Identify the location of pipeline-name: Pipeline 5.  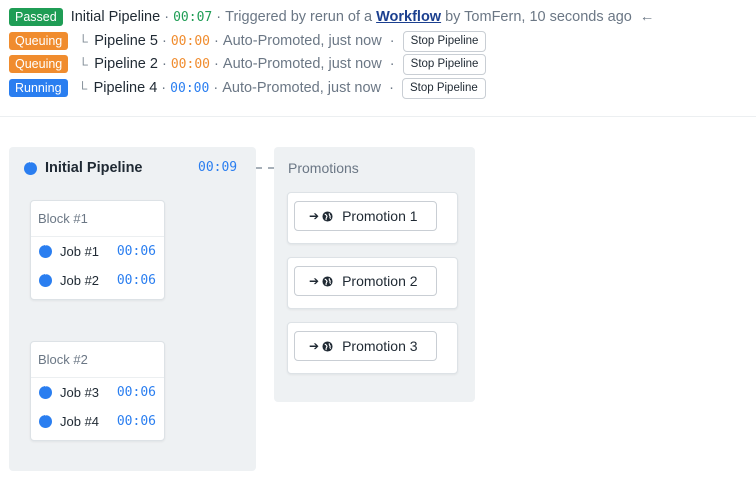
(126, 41).